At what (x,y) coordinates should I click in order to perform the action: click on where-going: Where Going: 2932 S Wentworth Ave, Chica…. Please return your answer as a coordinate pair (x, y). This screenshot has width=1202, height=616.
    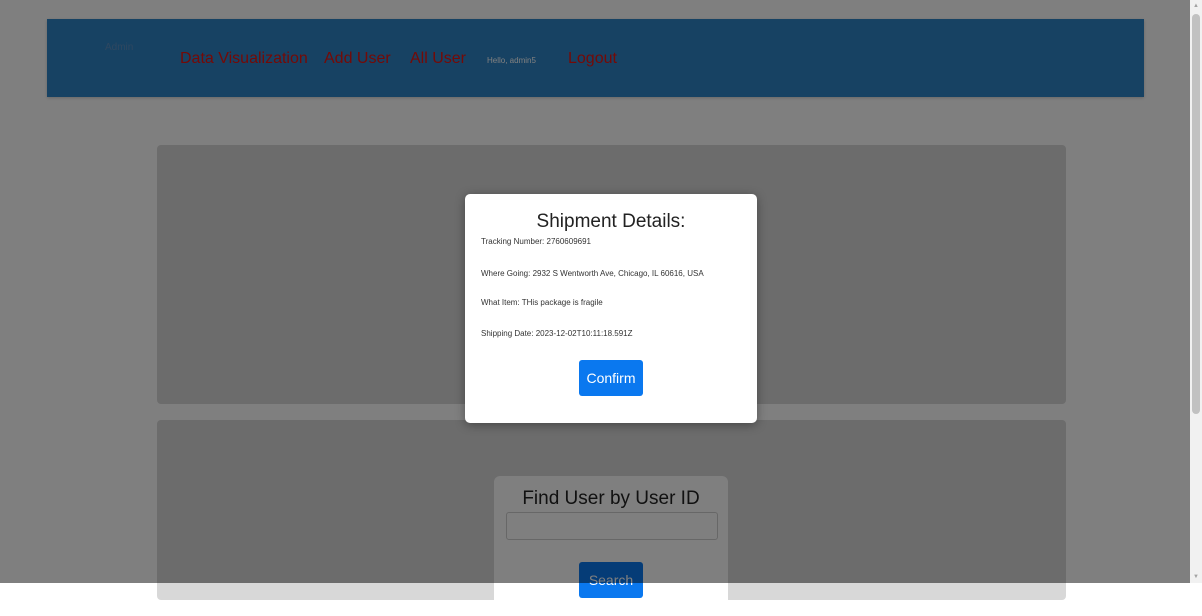
    Looking at the image, I should click on (592, 273).